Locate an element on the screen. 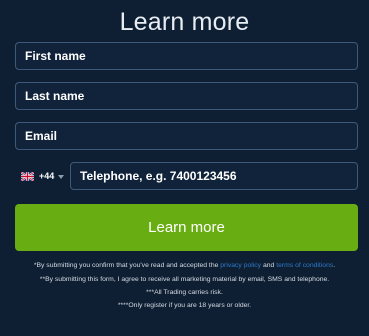 The image size is (369, 336). learn-more-button: Learn more is located at coordinates (186, 227).